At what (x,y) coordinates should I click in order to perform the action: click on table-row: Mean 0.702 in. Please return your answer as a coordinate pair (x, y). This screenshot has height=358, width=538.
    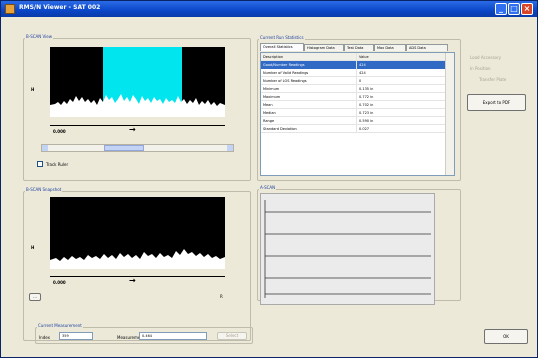
    Looking at the image, I should click on (354, 105).